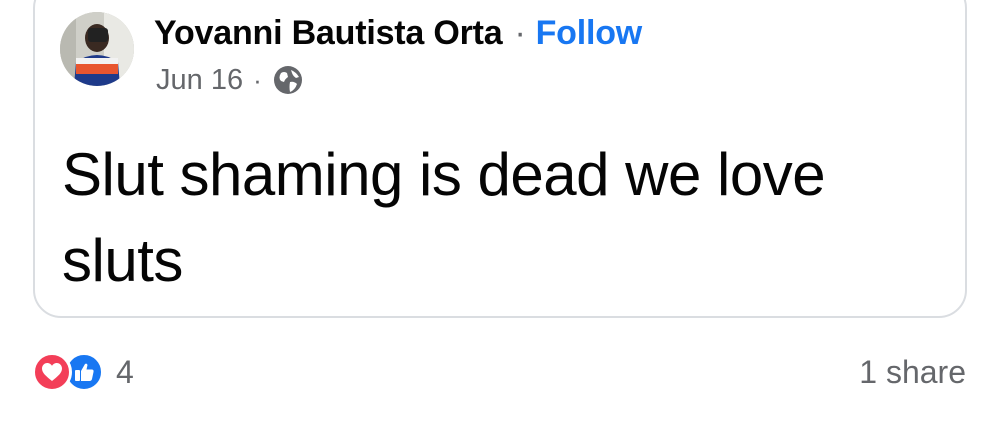 The width and height of the screenshot is (1000, 430). I want to click on share-count: 1 share, so click(912, 372).